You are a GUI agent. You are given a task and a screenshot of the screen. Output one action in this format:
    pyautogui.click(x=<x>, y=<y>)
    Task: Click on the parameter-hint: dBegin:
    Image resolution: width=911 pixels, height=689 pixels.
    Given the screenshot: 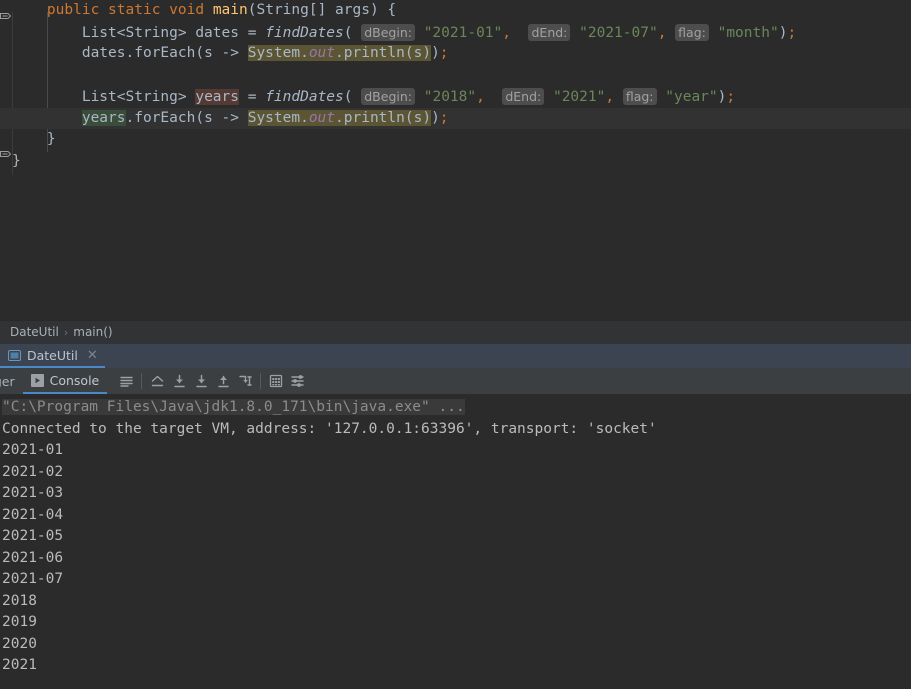 What is the action you would take?
    pyautogui.click(x=388, y=96)
    